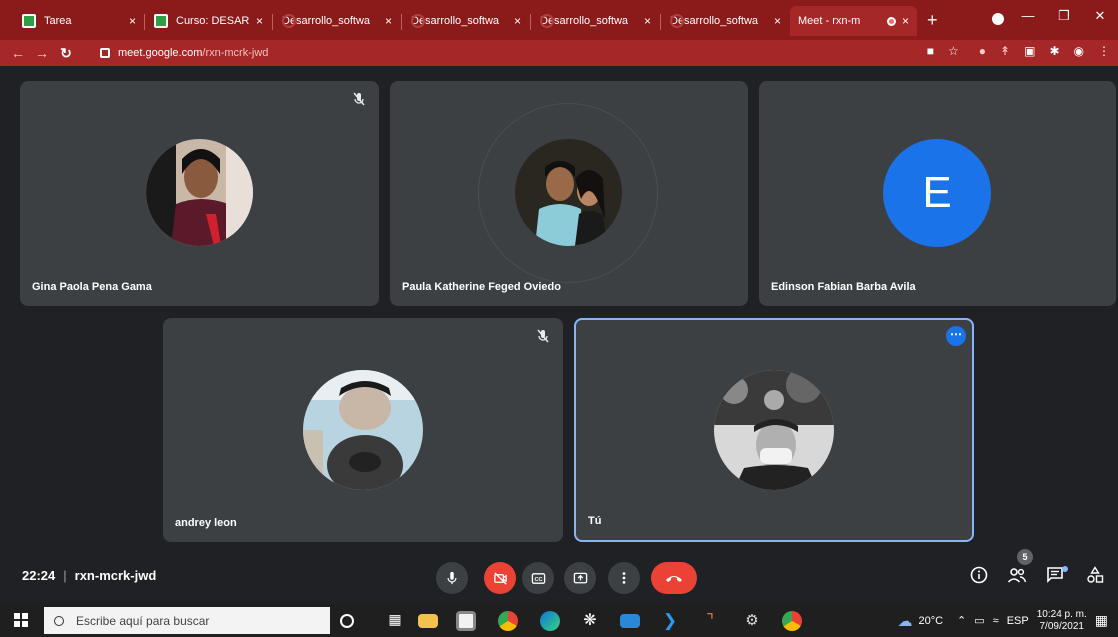 The width and height of the screenshot is (1118, 637). I want to click on pdf-extension-icon: ↟, so click(1005, 51).